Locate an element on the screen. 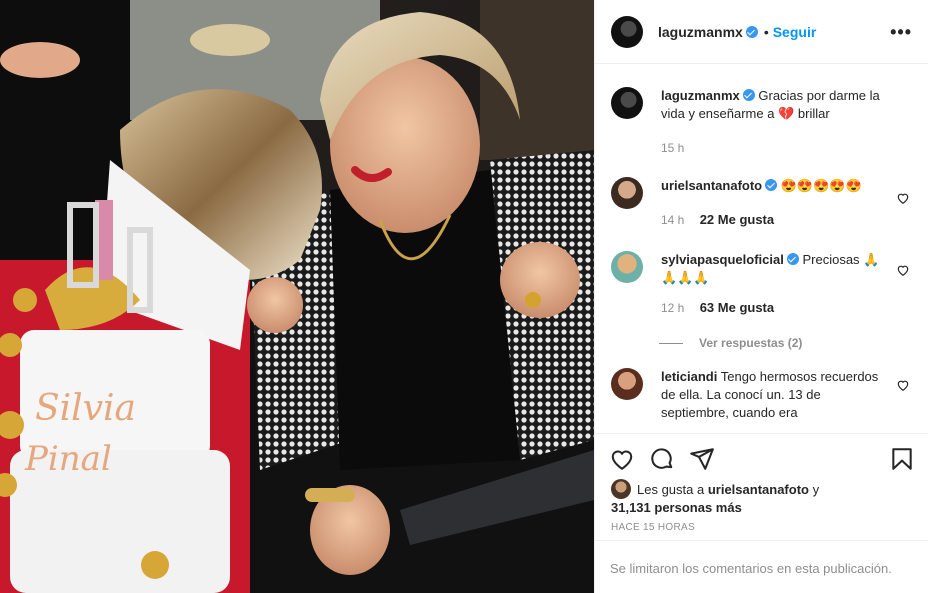  follow-button: Seguir is located at coordinates (795, 32).